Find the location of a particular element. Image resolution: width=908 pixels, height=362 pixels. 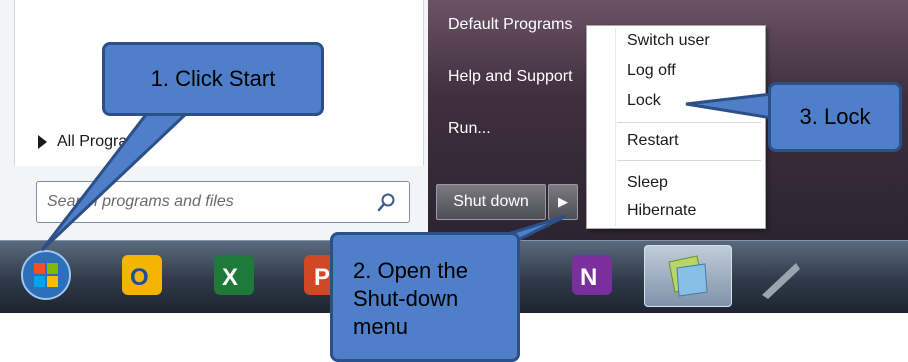

callout-step1: 1. Click Start is located at coordinates (213, 79).